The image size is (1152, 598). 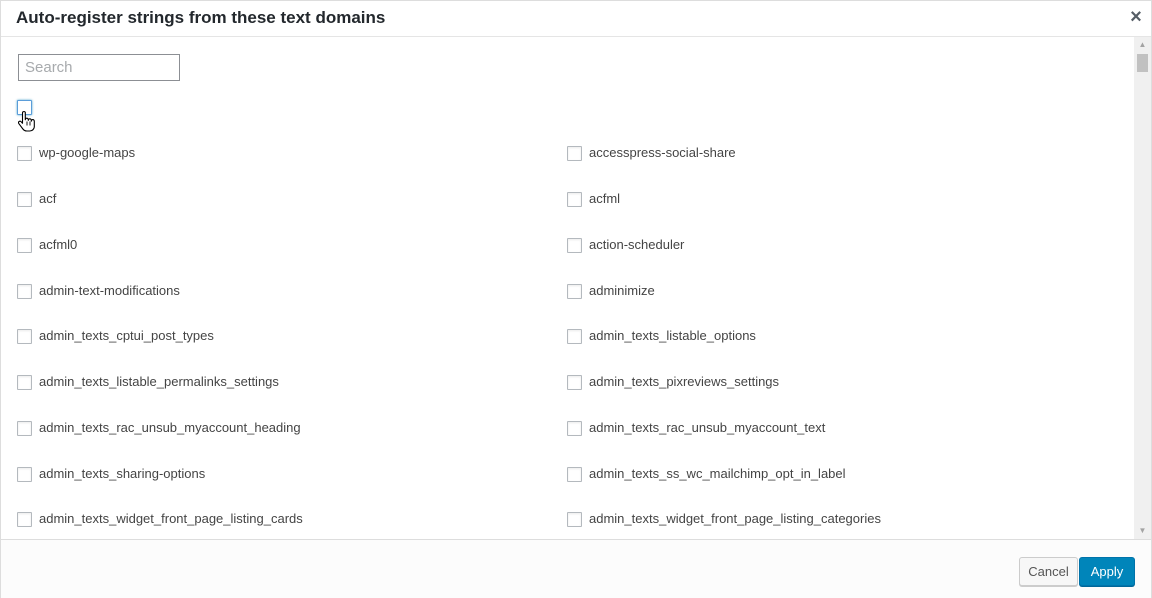 I want to click on domain-item: admin_texts_cptui_post_types, so click(x=287, y=337).